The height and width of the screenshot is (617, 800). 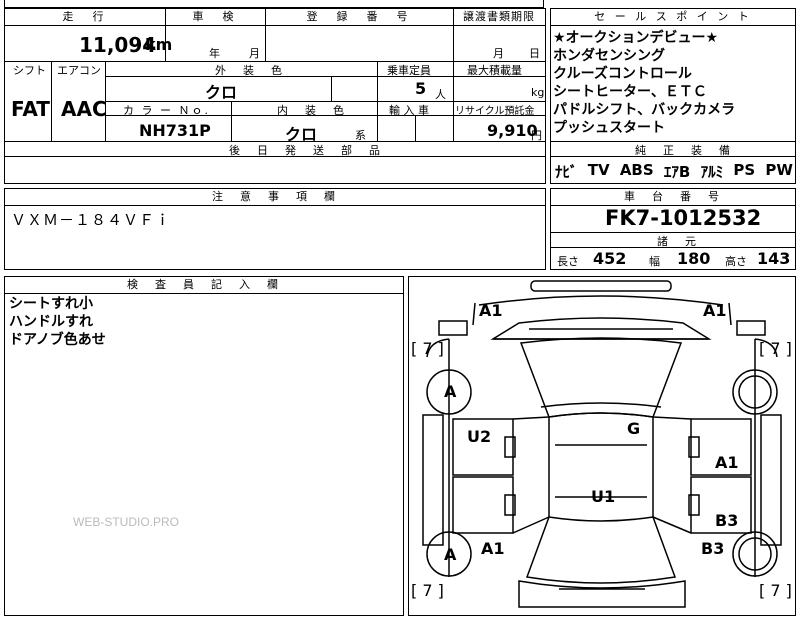 I want to click on chassis-number: FK7-1012532, so click(x=683, y=218).